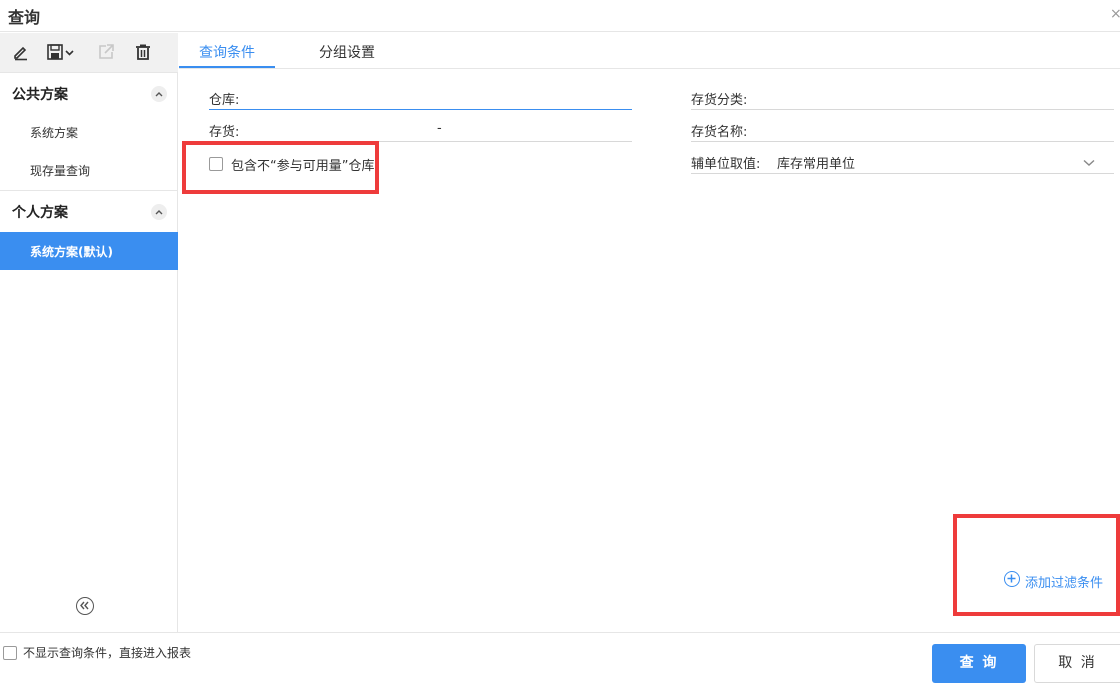 This screenshot has height=683, width=1120. I want to click on sidebar-divider, so click(89, 190).